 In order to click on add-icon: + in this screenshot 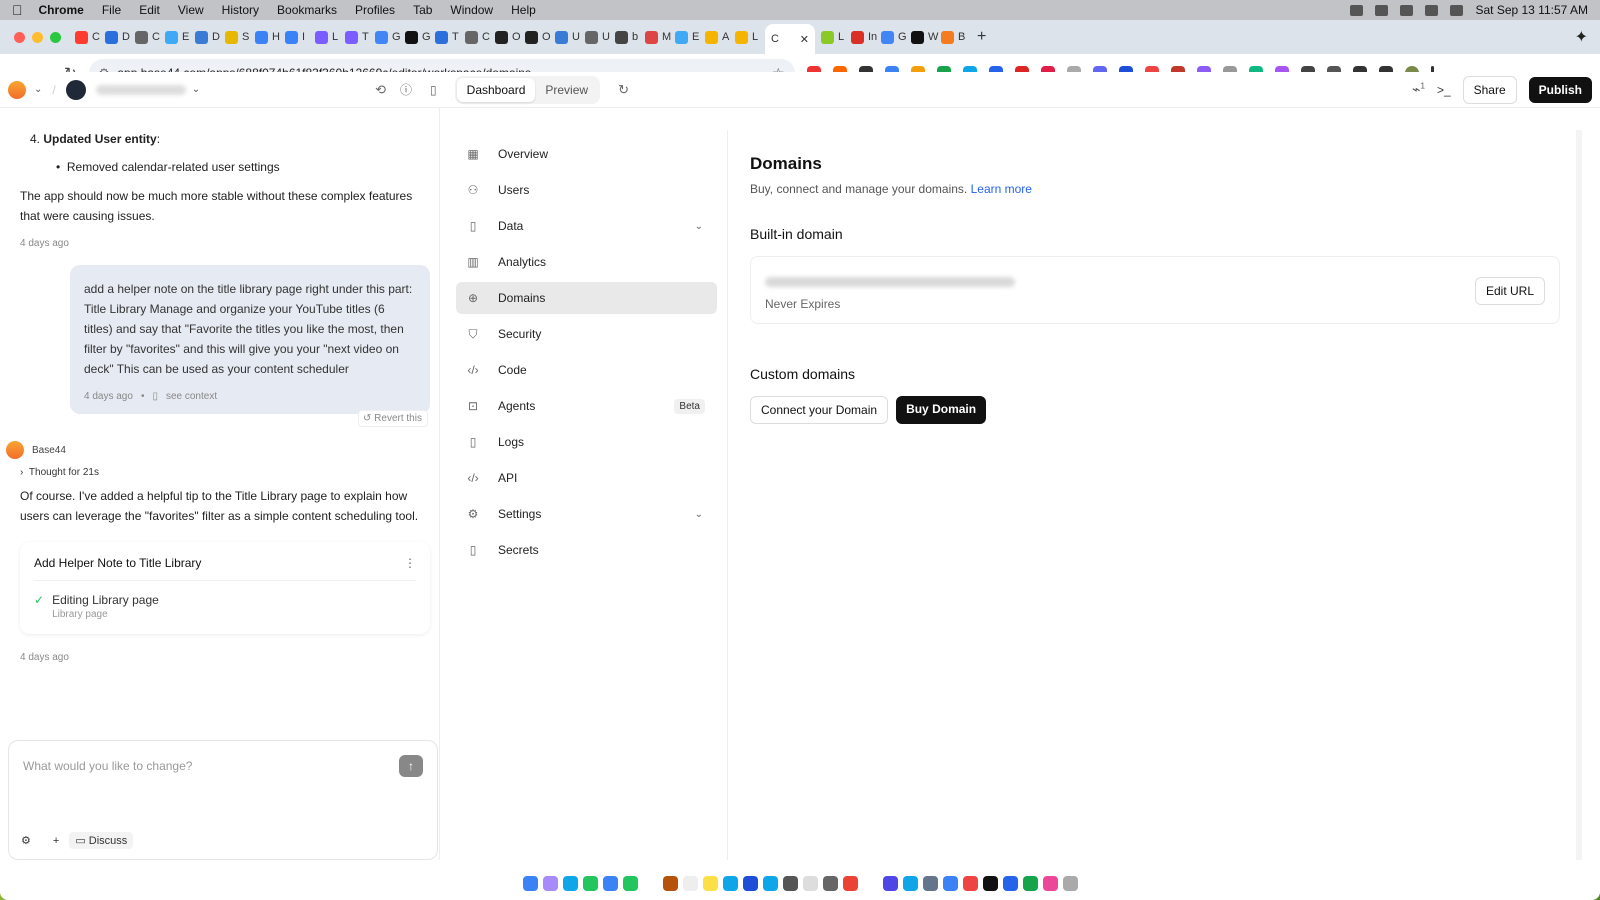, I will do `click(56, 841)`.